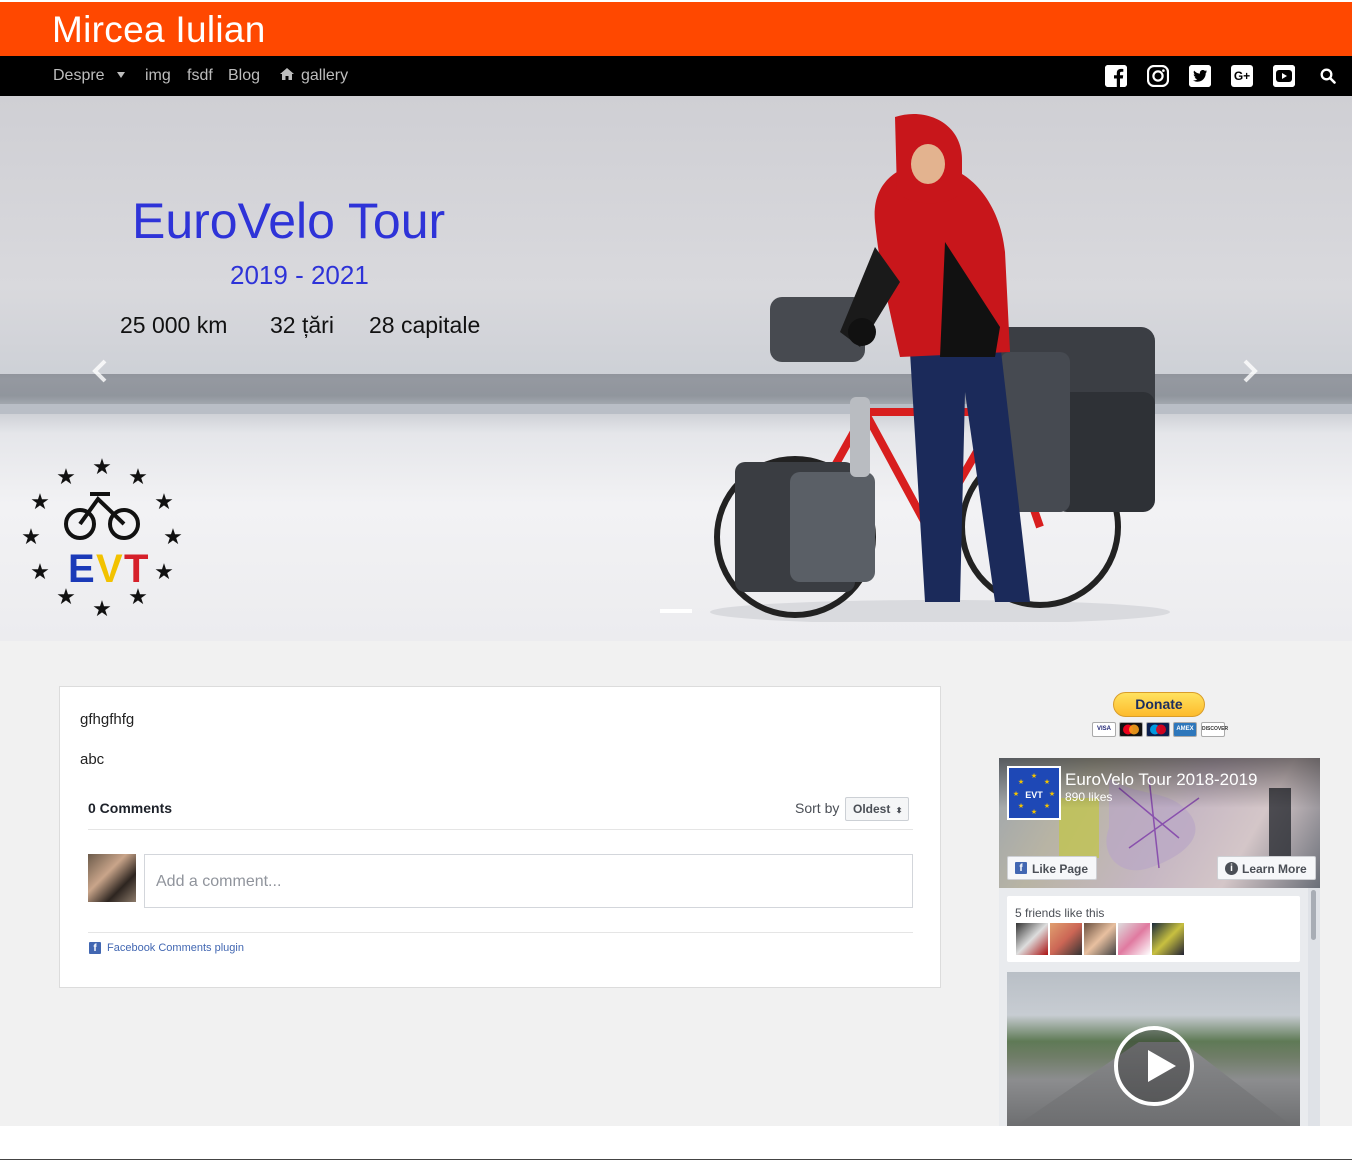 This screenshot has height=1161, width=1352. I want to click on search-icon, so click(1328, 76).